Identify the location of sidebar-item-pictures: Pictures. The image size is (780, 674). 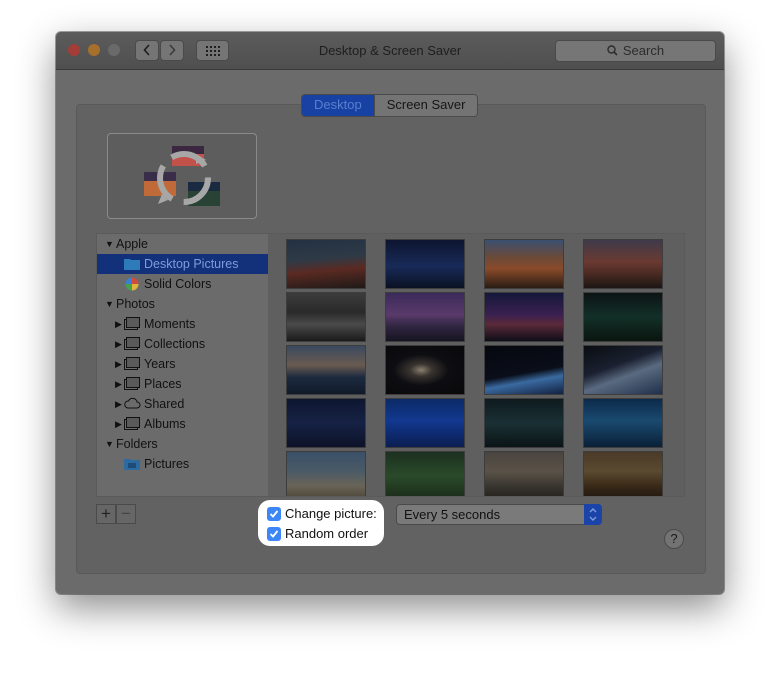
(183, 464).